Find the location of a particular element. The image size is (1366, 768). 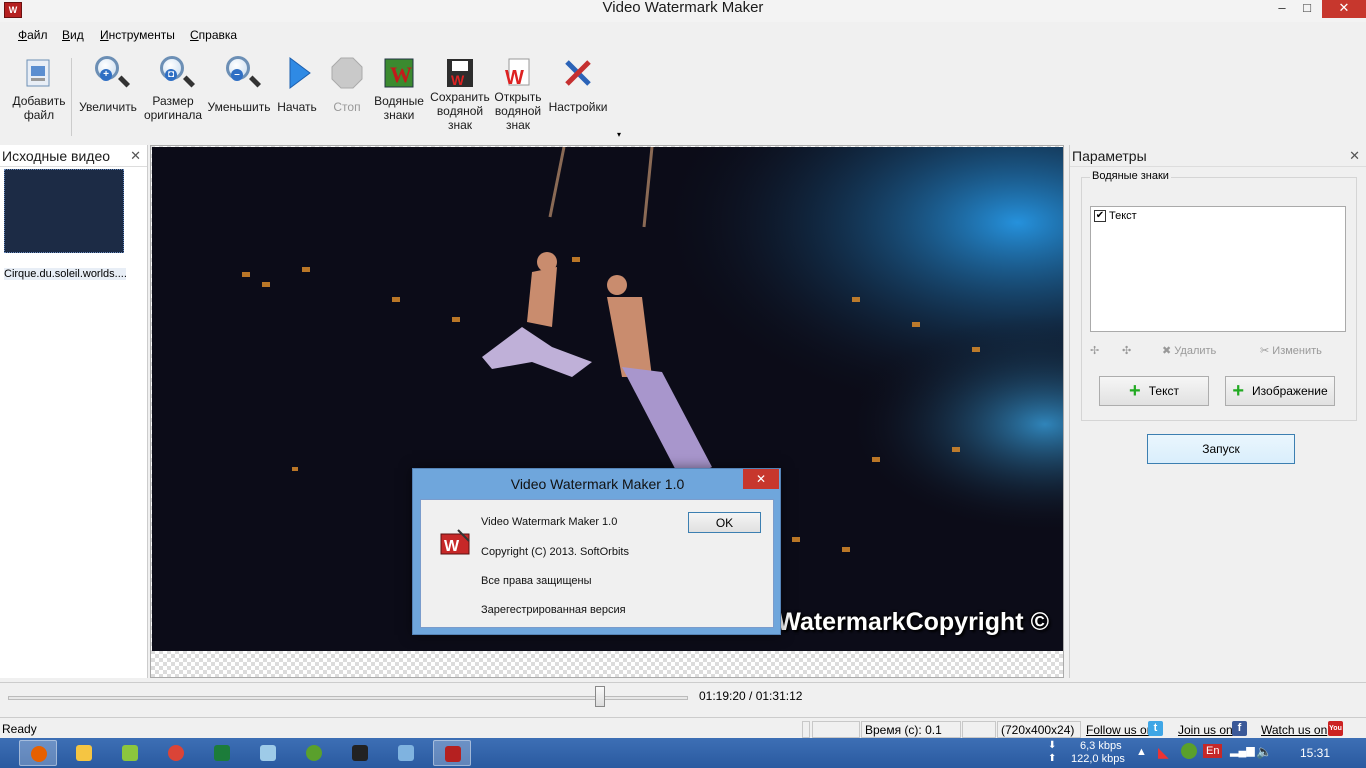

source-panel-close-icon: ✕ is located at coordinates (135, 156).